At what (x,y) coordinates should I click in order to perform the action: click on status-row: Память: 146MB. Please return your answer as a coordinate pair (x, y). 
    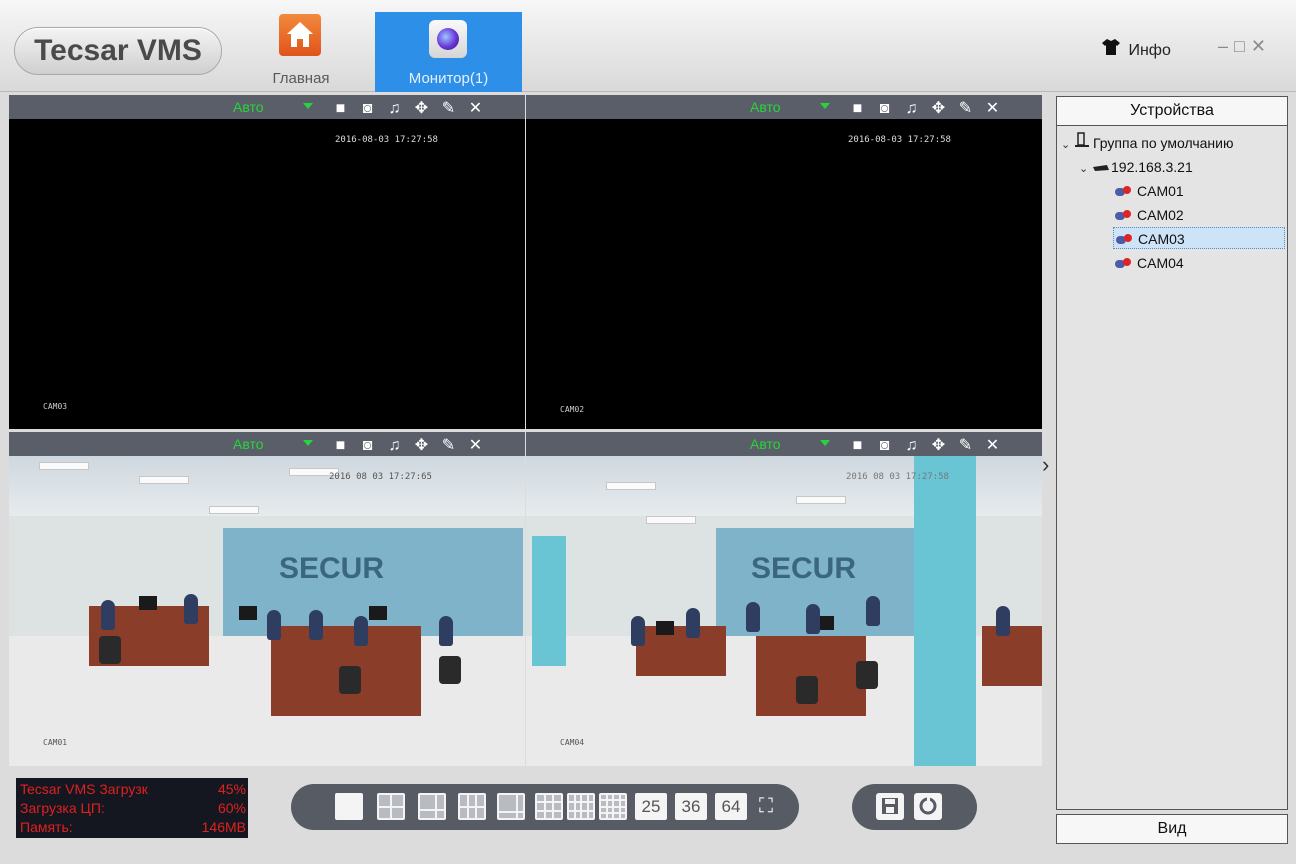
    Looking at the image, I should click on (133, 827).